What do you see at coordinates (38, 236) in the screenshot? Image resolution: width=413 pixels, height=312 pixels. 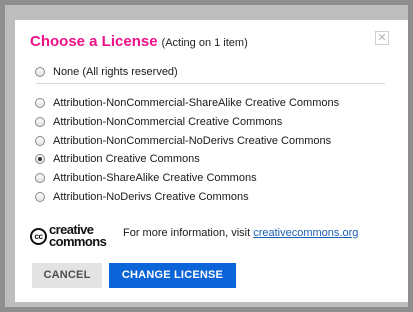 I see `cc-icon: cc` at bounding box center [38, 236].